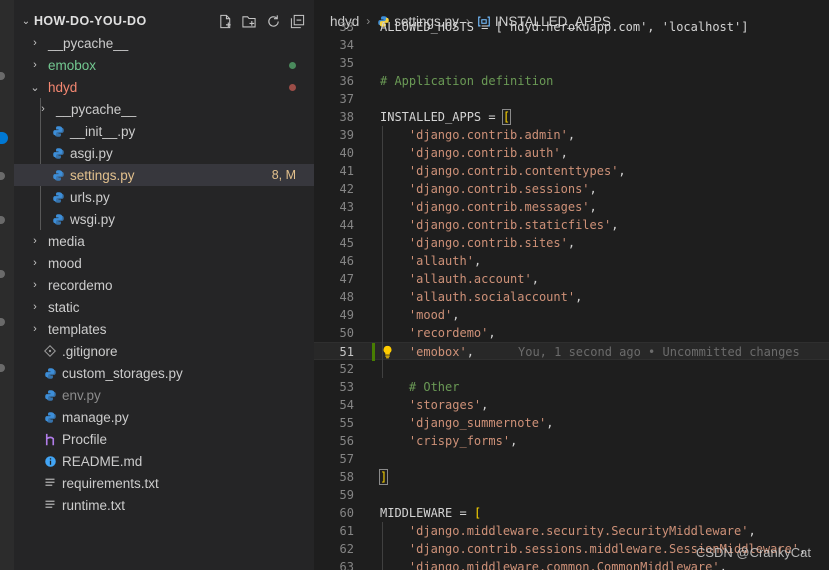 The width and height of the screenshot is (829, 570). I want to click on tree-item-label: asgi.py, so click(91, 153).